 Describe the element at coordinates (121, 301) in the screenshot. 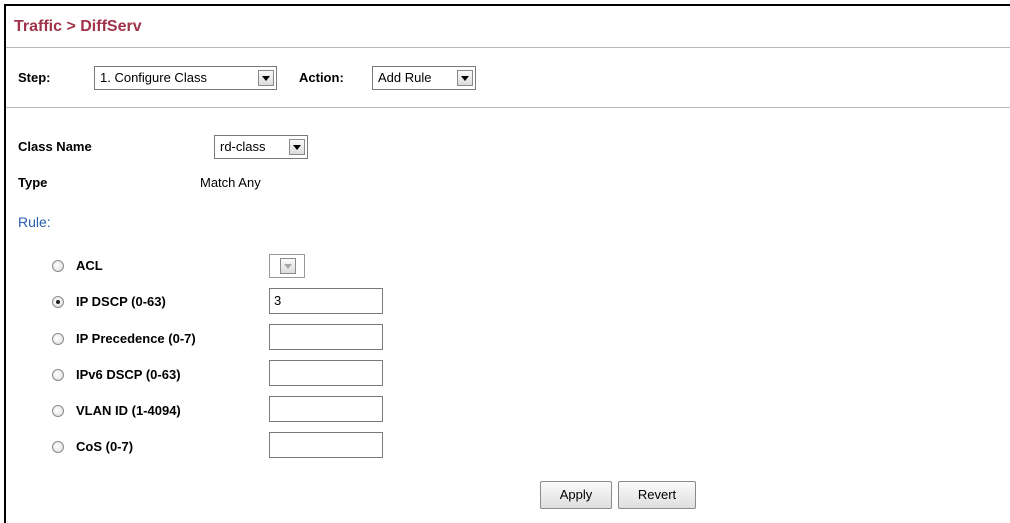

I see `rule-label-ip-dscp: IP DSCP (0-63)` at that location.